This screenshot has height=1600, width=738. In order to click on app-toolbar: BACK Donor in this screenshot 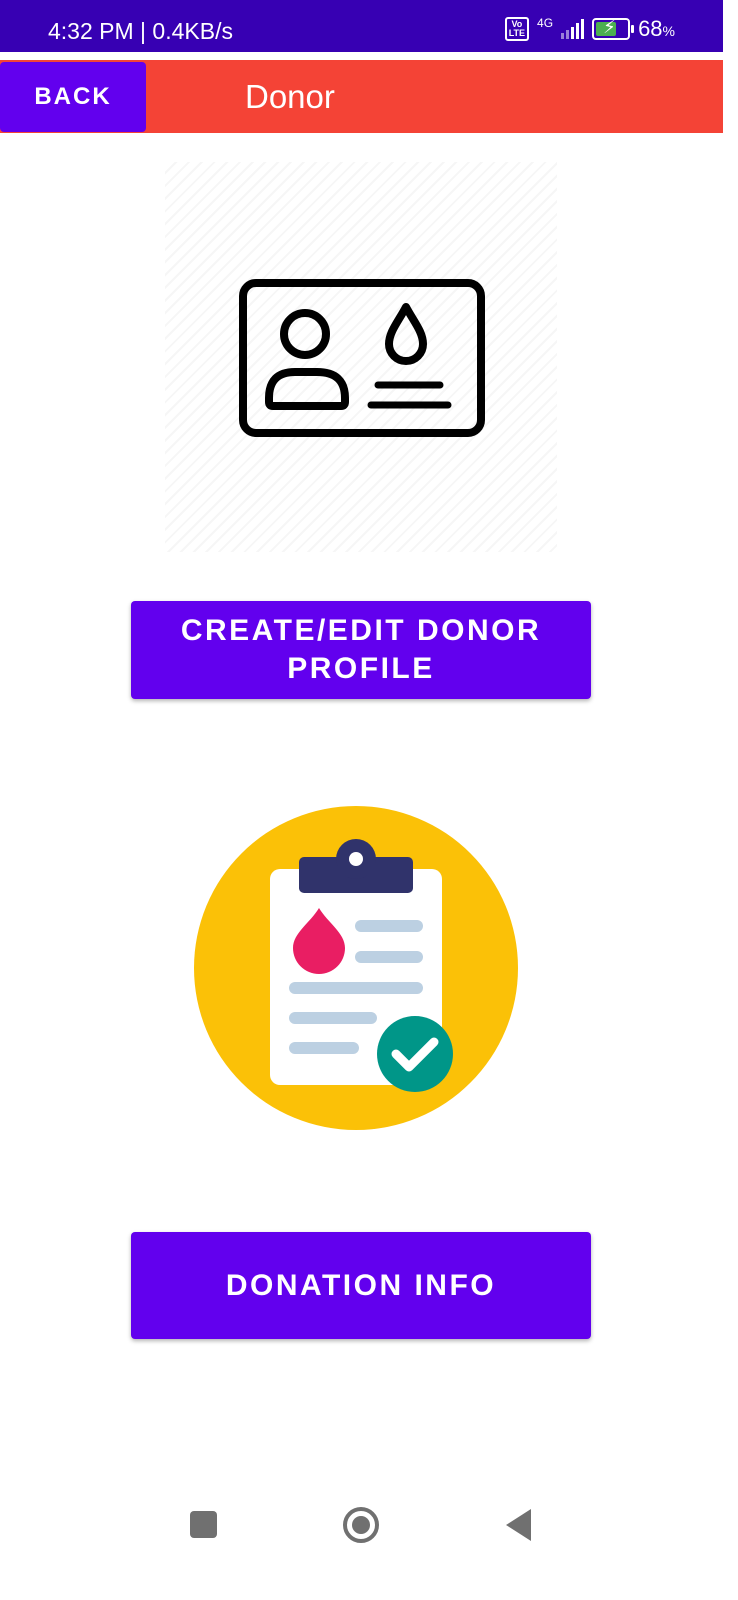, I will do `click(361, 96)`.